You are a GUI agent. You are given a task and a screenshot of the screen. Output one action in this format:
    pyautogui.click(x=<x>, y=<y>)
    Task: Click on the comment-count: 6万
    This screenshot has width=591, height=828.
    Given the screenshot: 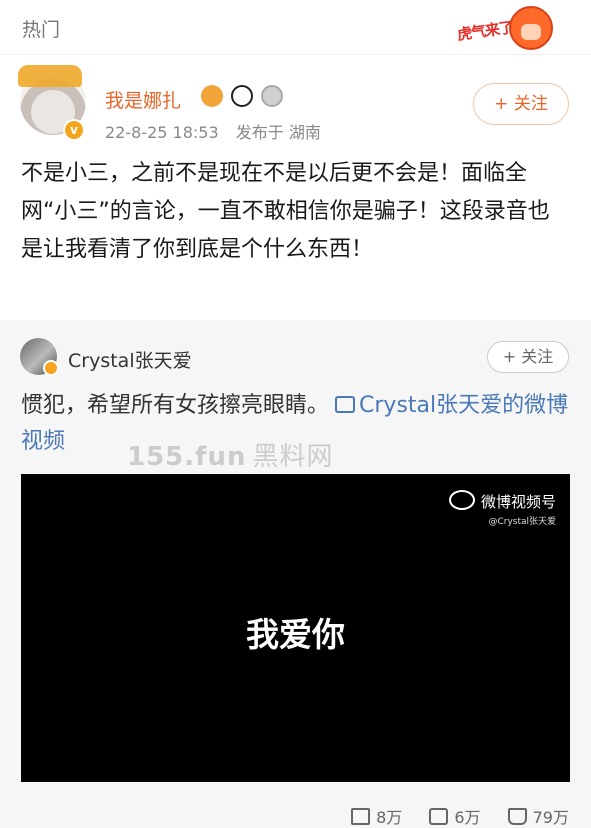 What is the action you would take?
    pyautogui.click(x=467, y=817)
    